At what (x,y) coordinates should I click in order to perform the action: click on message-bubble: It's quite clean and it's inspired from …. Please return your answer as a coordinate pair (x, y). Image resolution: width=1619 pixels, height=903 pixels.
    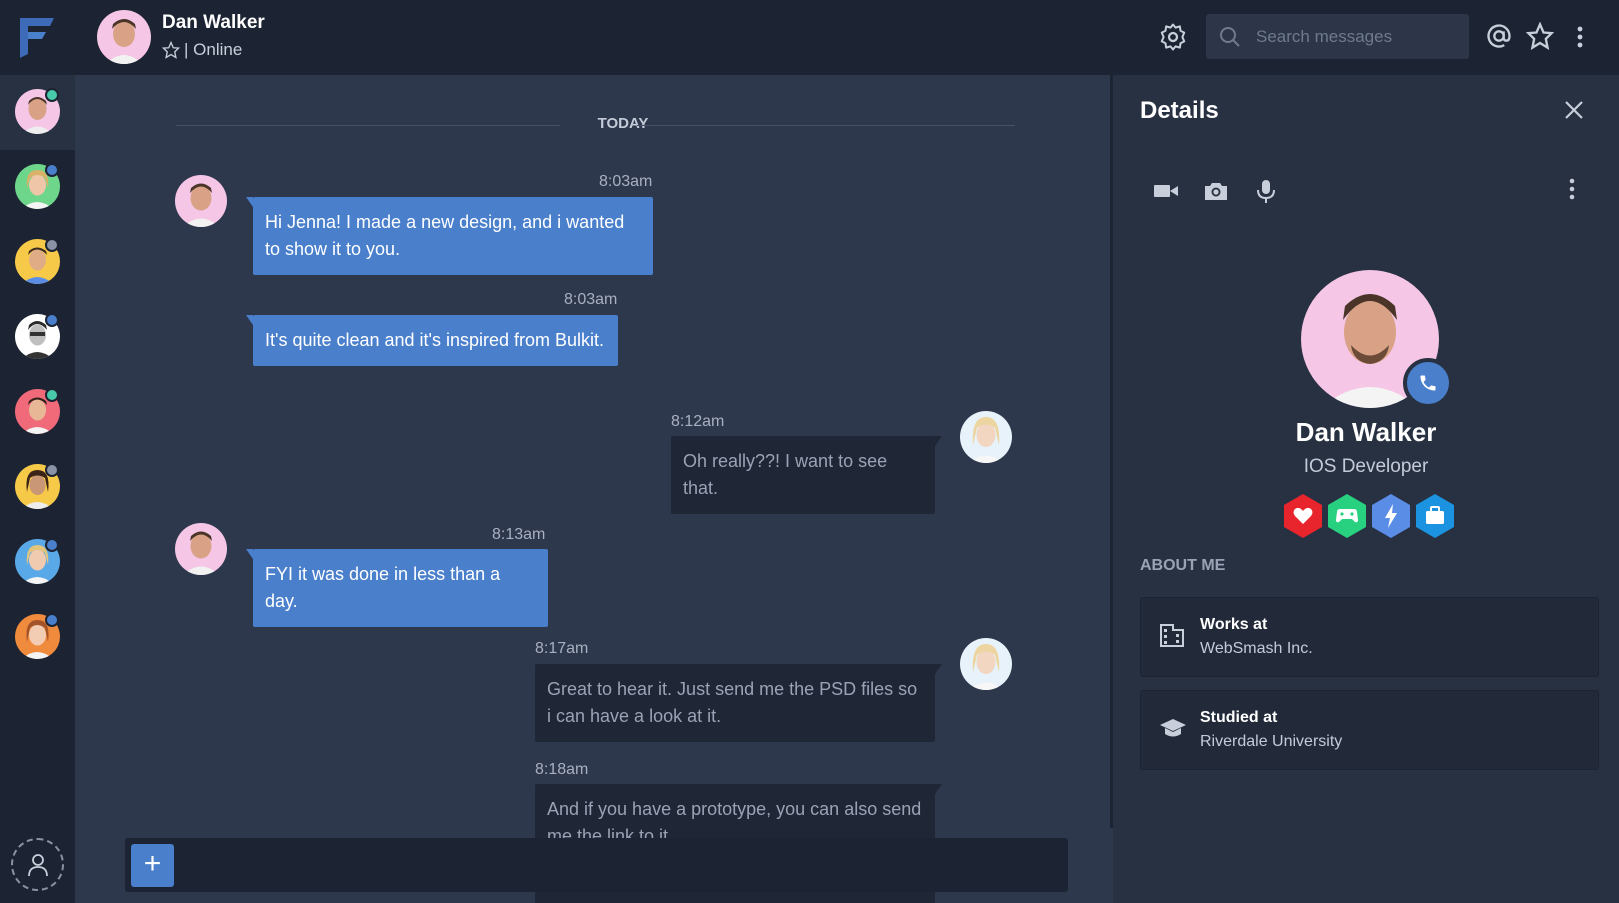
    Looking at the image, I should click on (432, 340).